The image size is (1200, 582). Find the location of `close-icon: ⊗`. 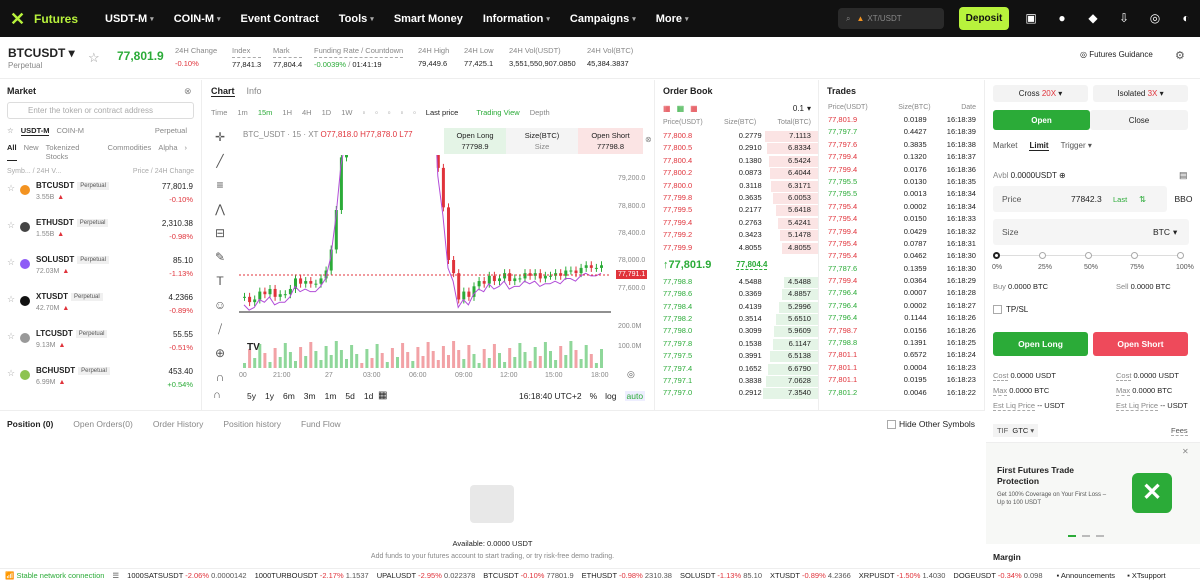

close-icon: ⊗ is located at coordinates (648, 139).